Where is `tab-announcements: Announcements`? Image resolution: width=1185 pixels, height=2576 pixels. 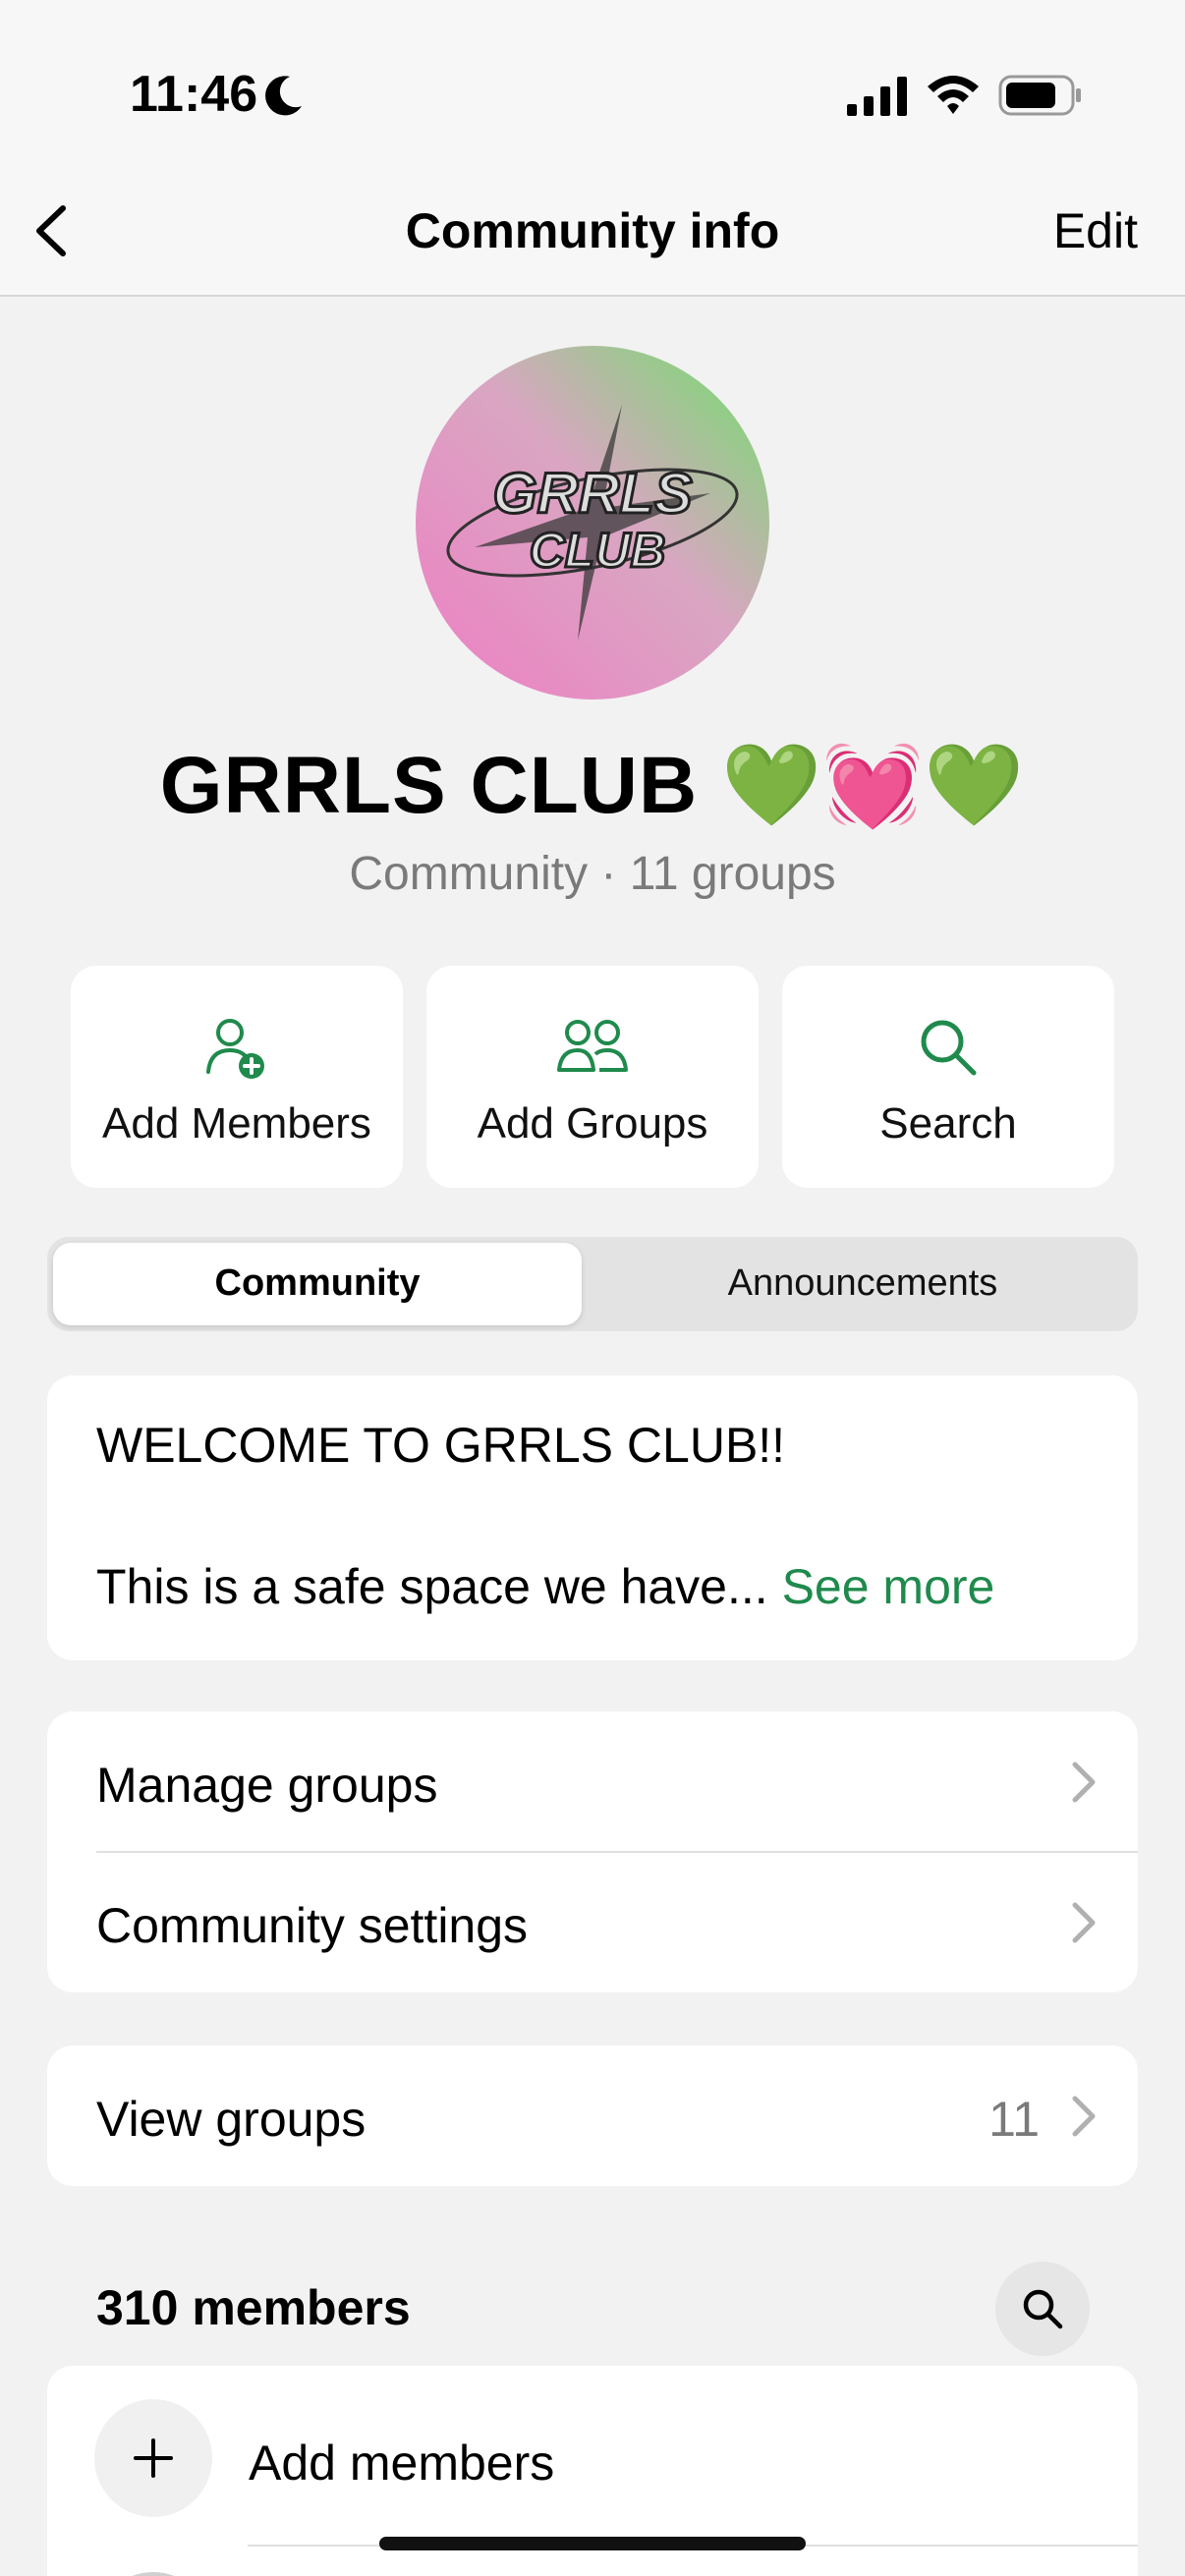
tab-announcements: Announcements is located at coordinates (863, 1283).